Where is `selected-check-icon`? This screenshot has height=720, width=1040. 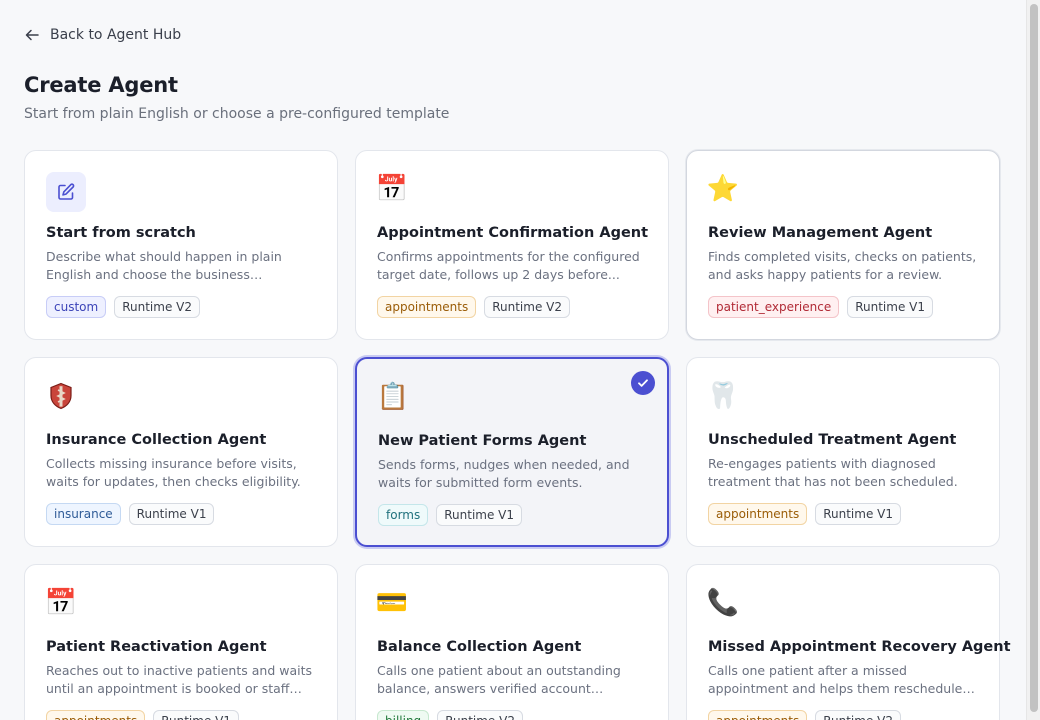
selected-check-icon is located at coordinates (643, 383).